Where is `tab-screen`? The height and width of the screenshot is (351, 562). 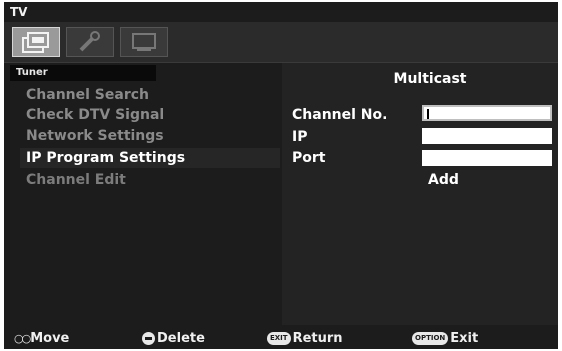 tab-screen is located at coordinates (144, 42).